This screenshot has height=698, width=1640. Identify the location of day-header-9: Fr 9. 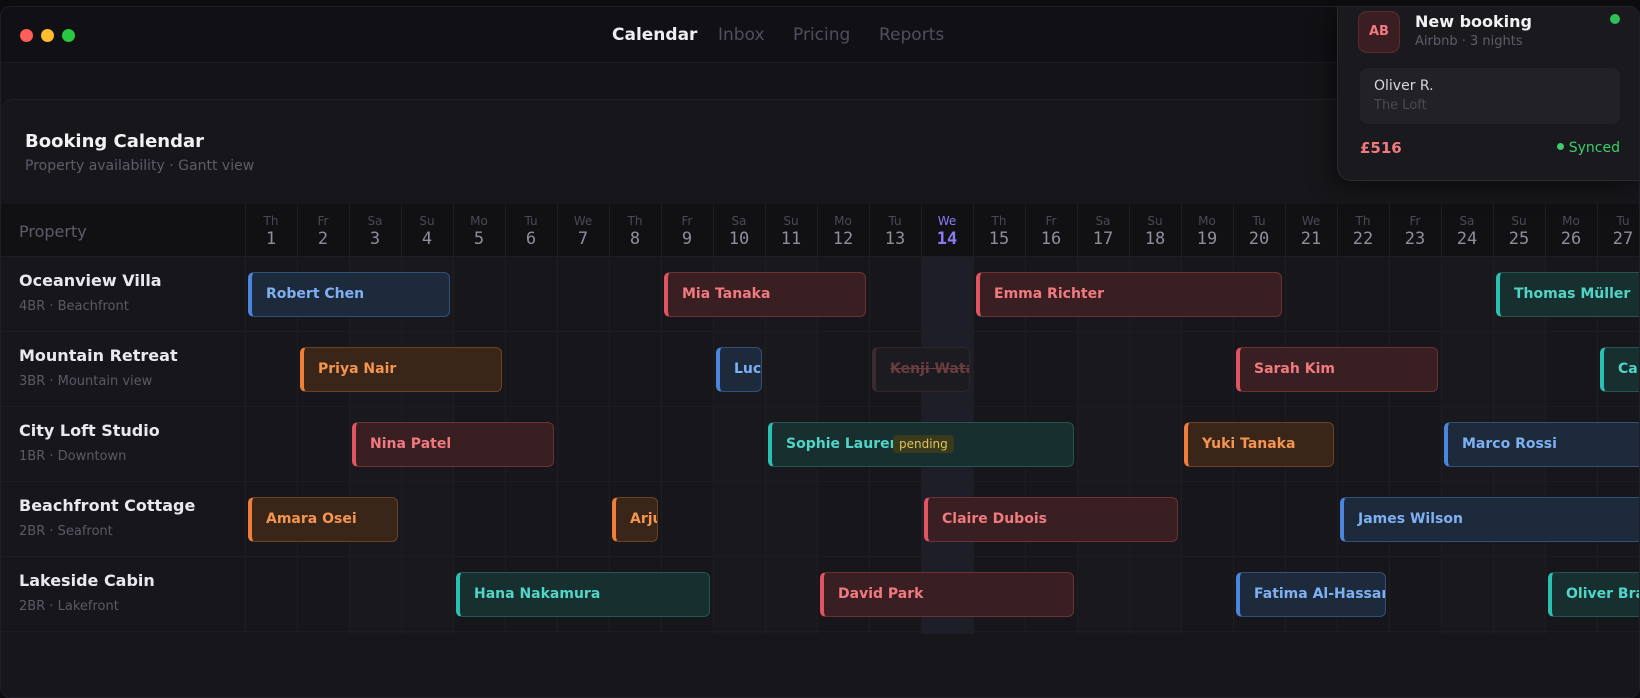
(687, 230).